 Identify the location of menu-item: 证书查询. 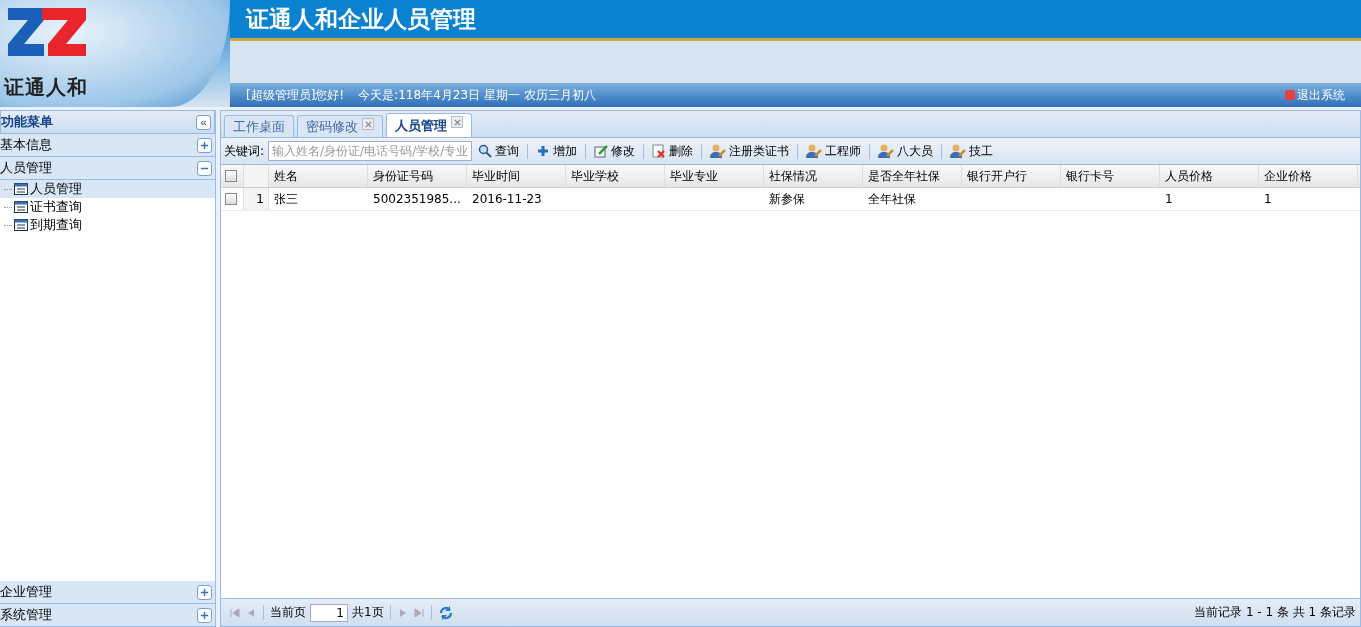
(107, 207).